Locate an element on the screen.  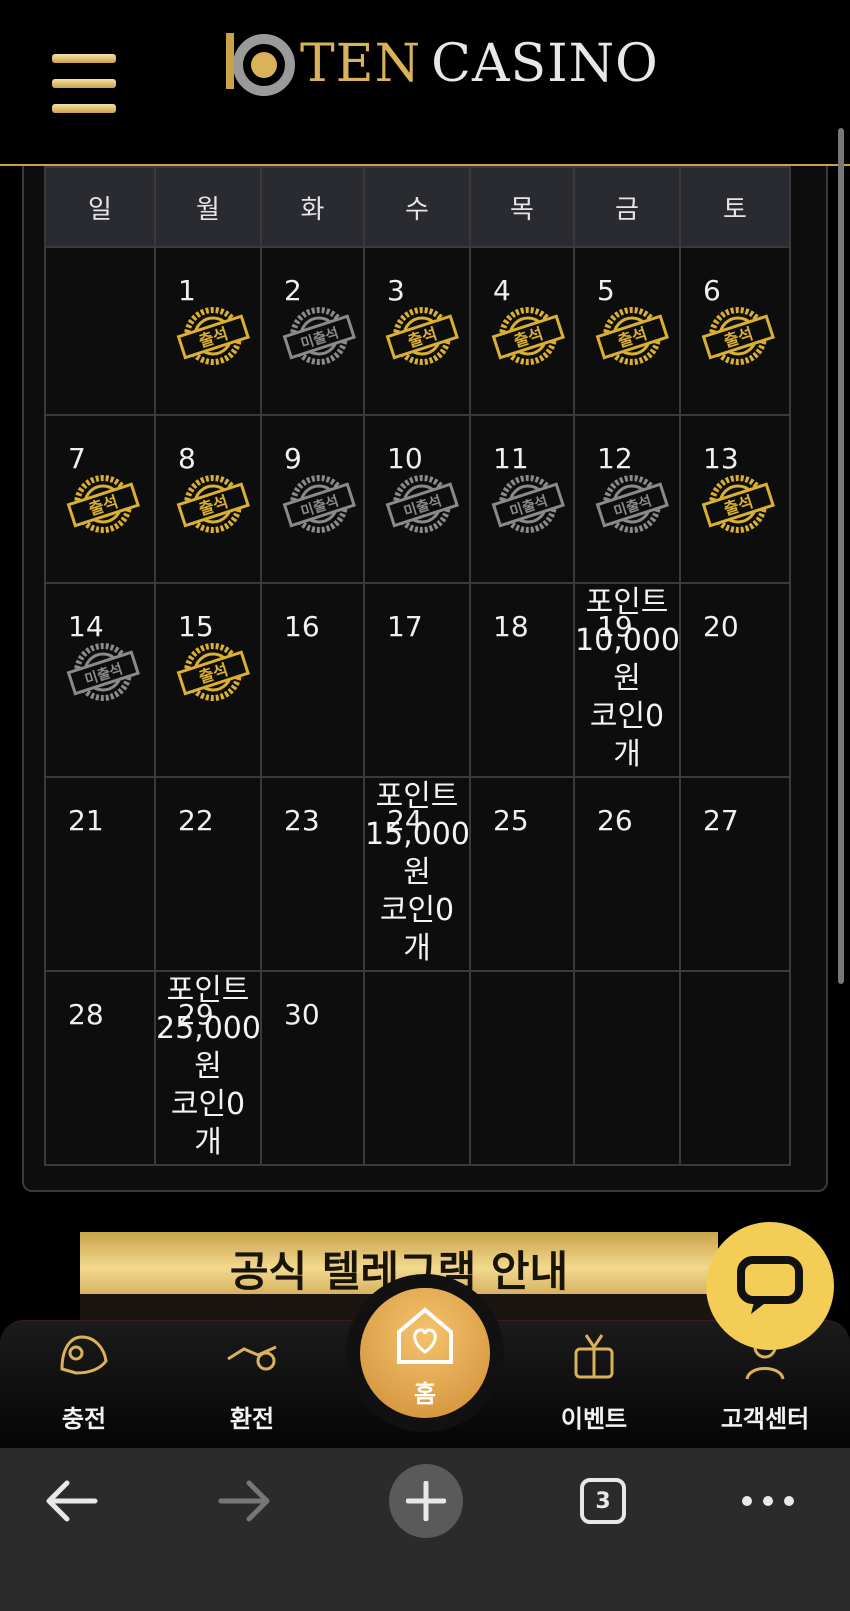
chat-bubble-icon is located at coordinates (770, 1285).